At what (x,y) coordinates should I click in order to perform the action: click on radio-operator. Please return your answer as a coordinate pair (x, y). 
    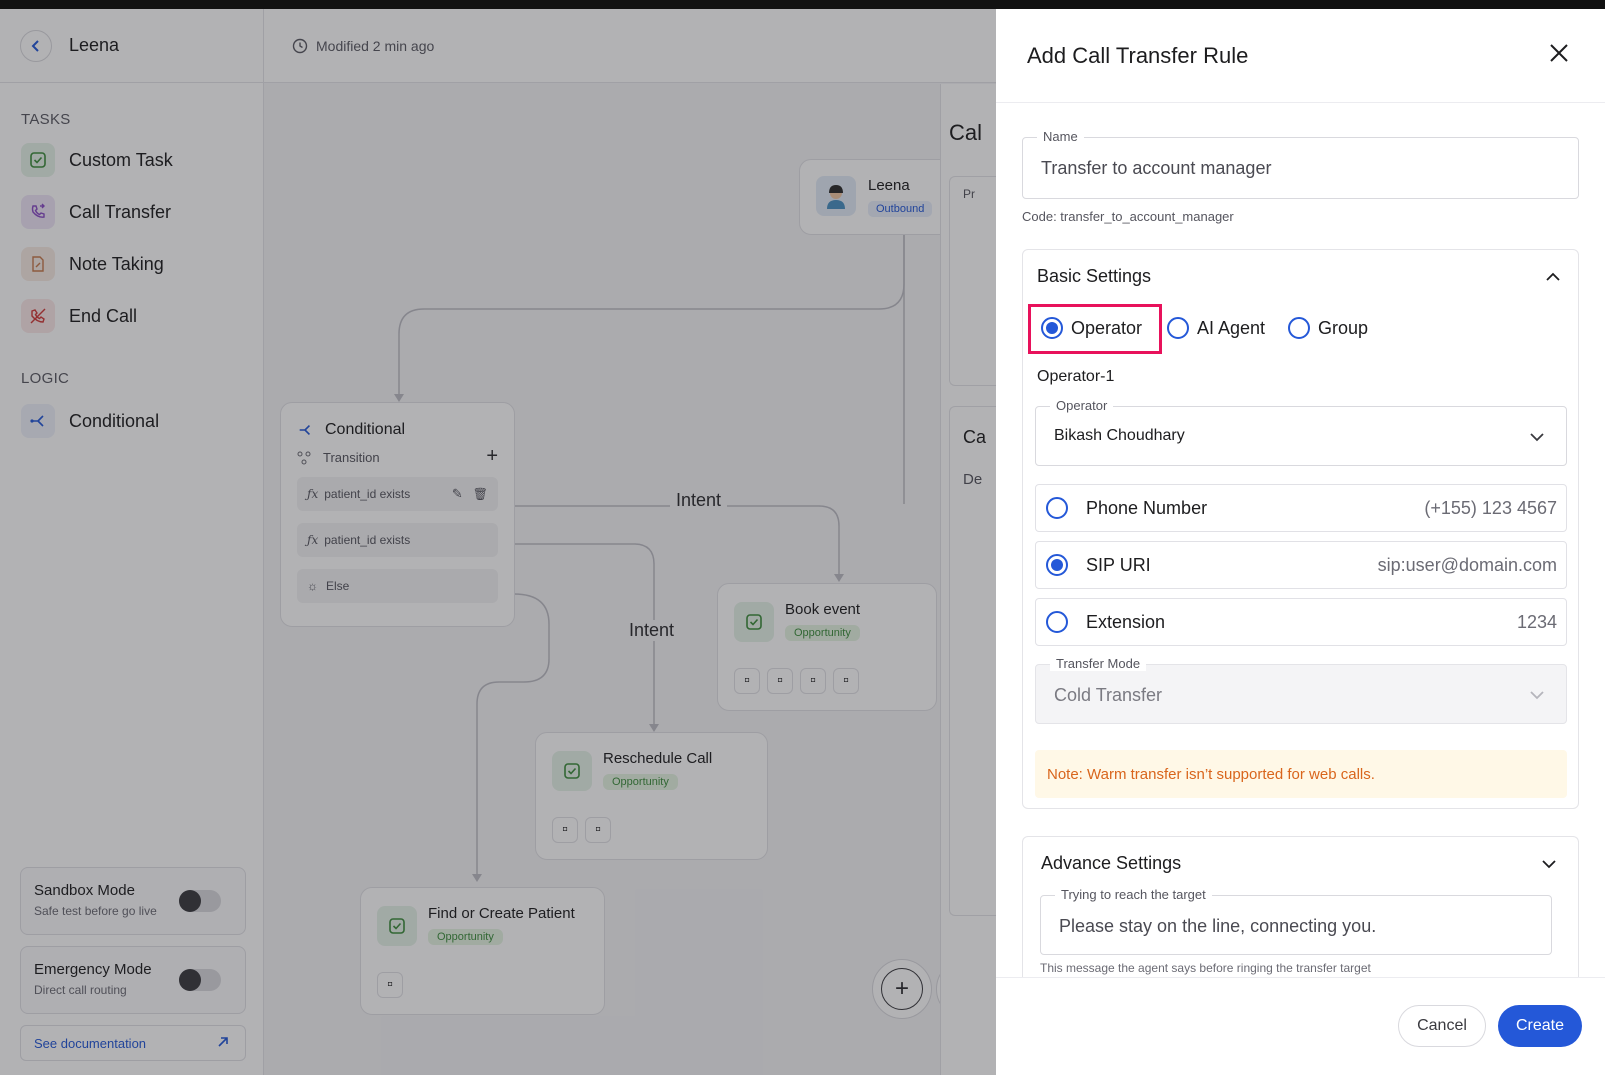
    Looking at the image, I should click on (1052, 328).